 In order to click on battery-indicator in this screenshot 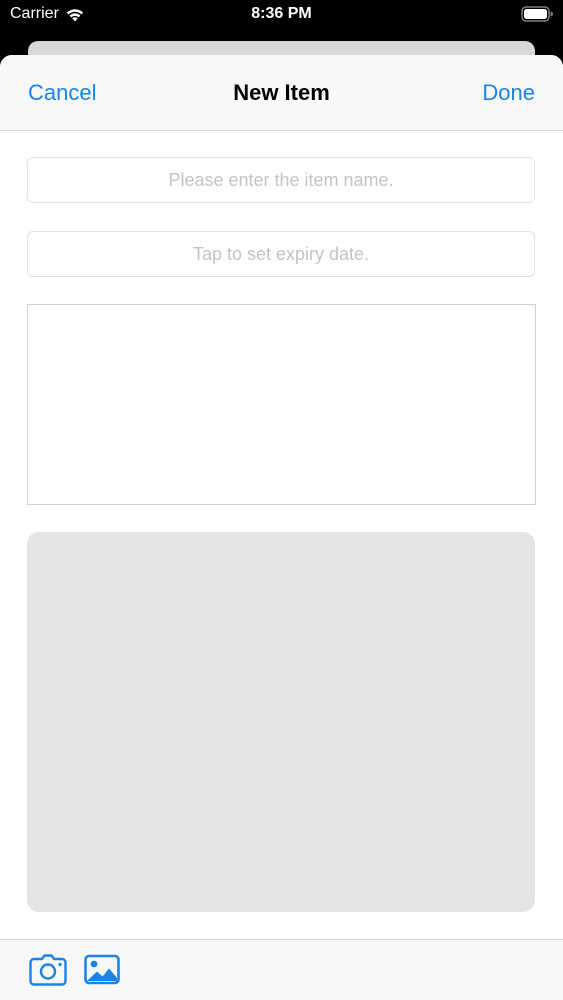, I will do `click(537, 14)`.